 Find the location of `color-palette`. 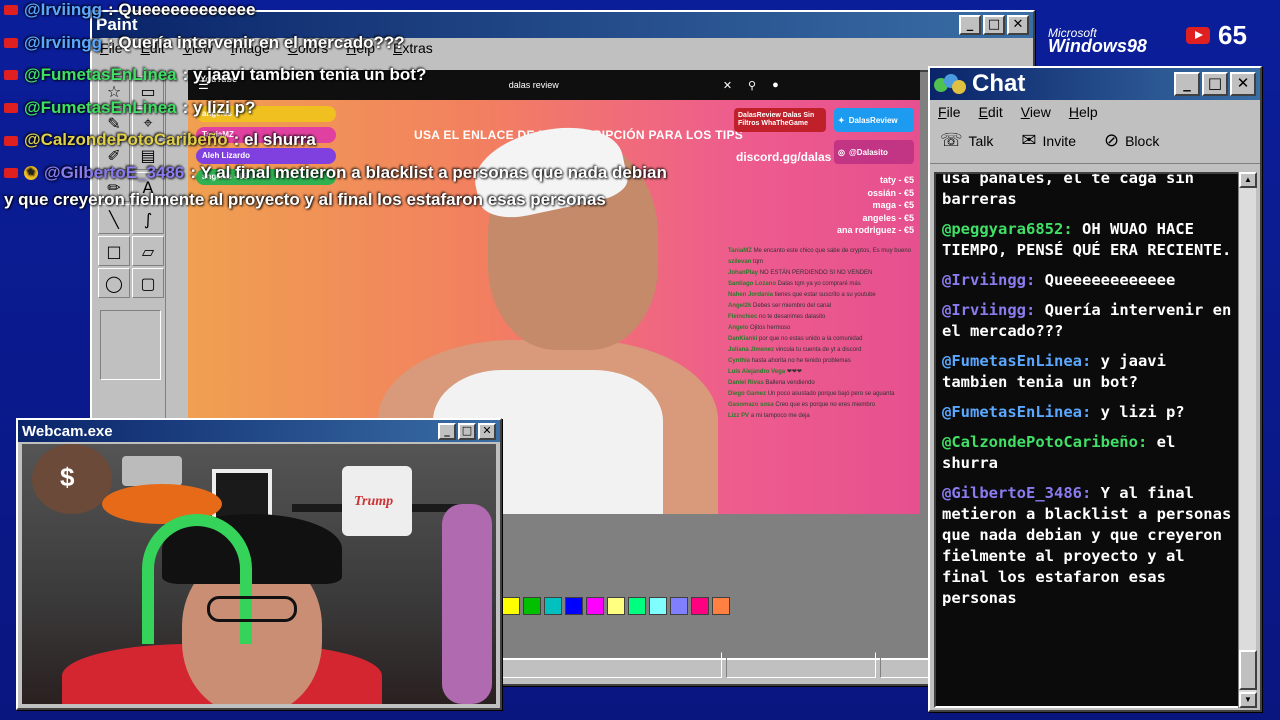

color-palette is located at coordinates (616, 606).